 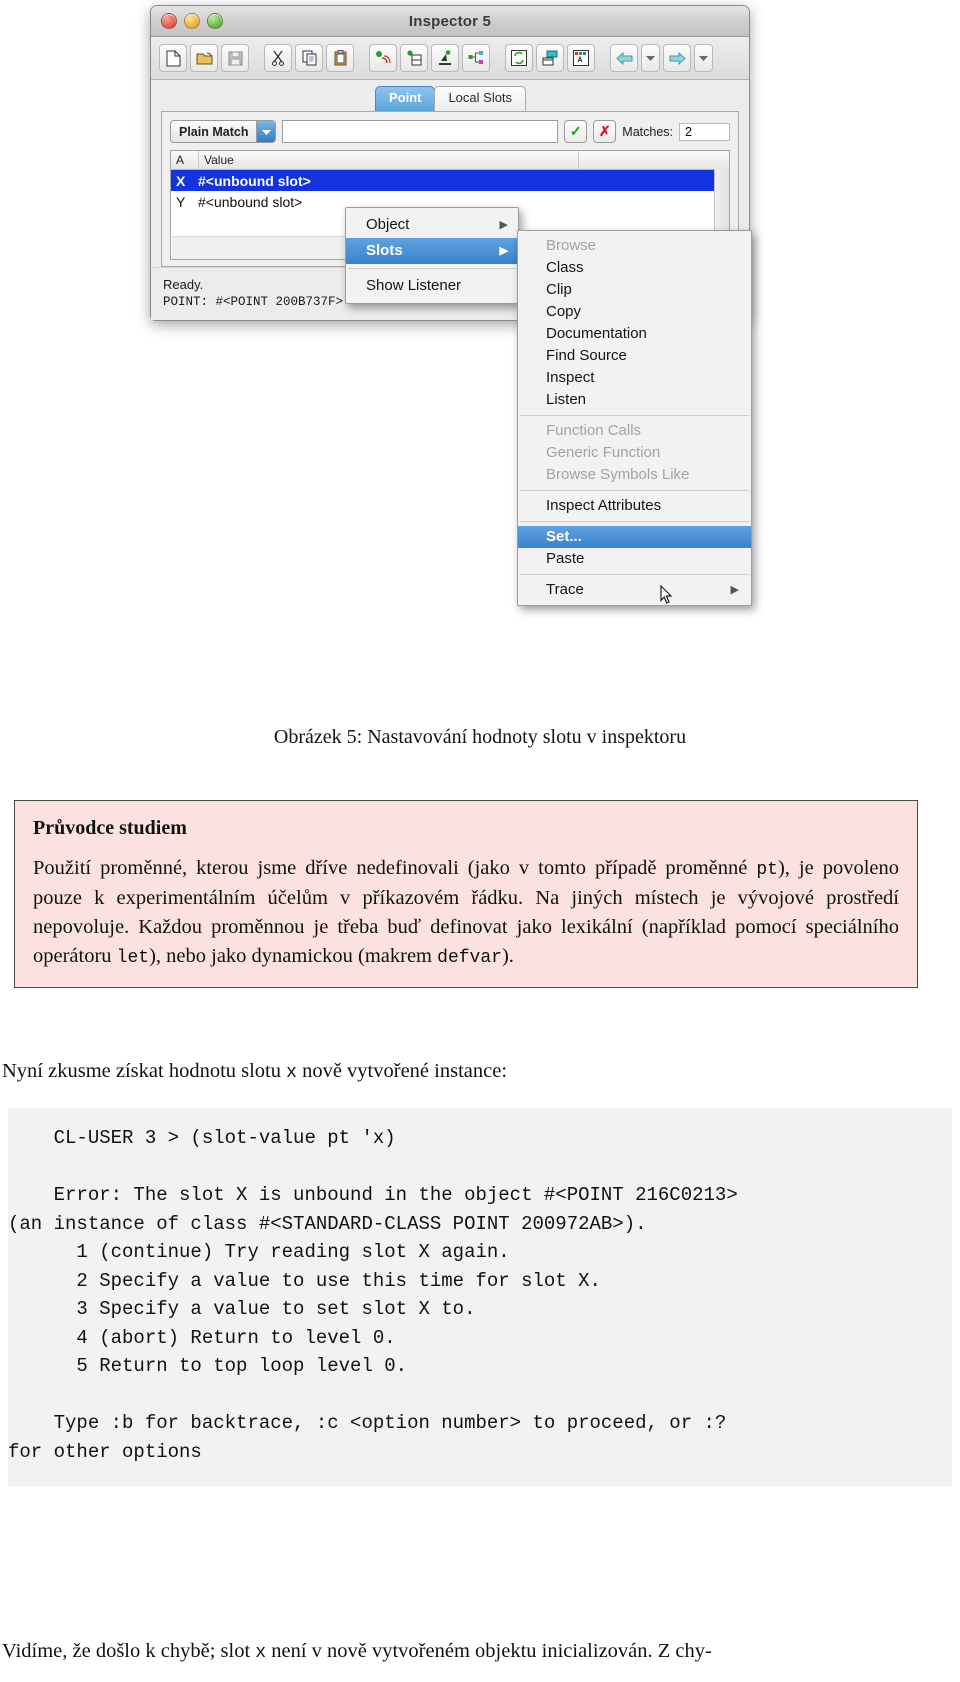 What do you see at coordinates (634, 290) in the screenshot?
I see `submenu-item-clip: Clip` at bounding box center [634, 290].